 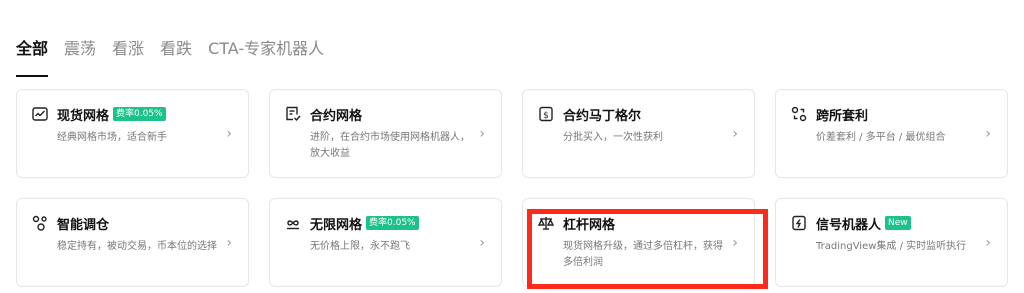 I want to click on card-description: 经典网格市场，适合新手, so click(x=112, y=137).